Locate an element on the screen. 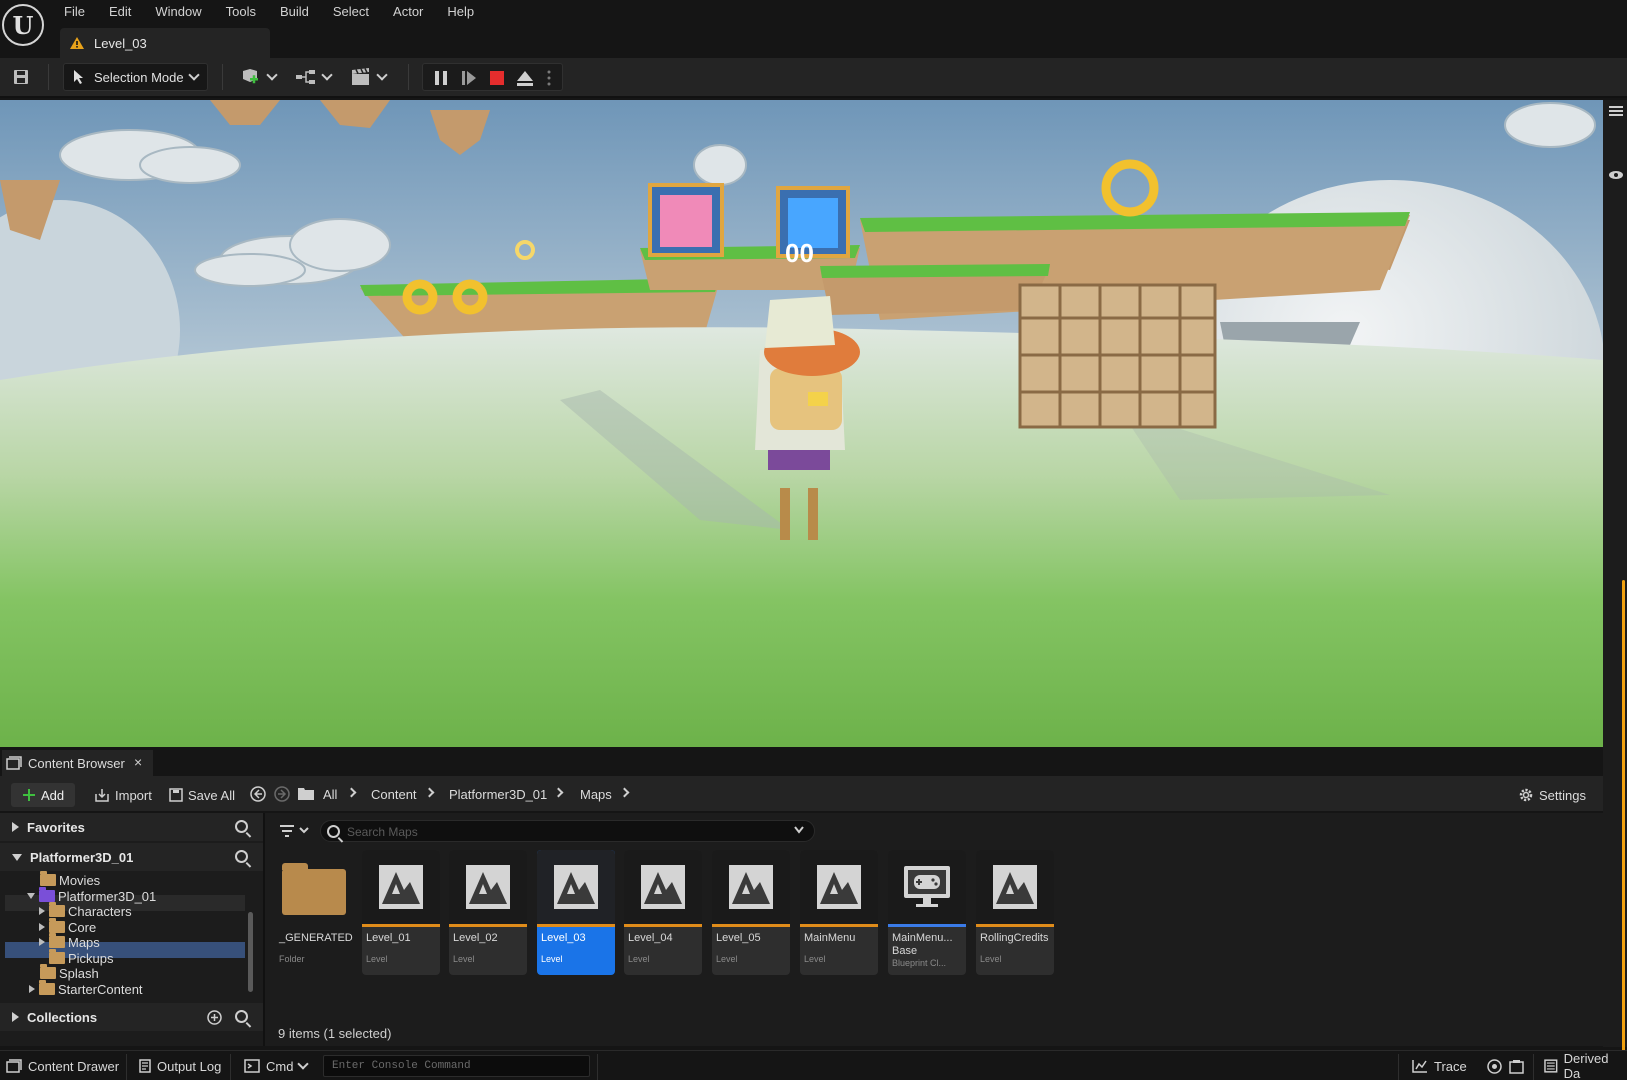 The height and width of the screenshot is (1080, 1627). stop-icon is located at coordinates (497, 78).